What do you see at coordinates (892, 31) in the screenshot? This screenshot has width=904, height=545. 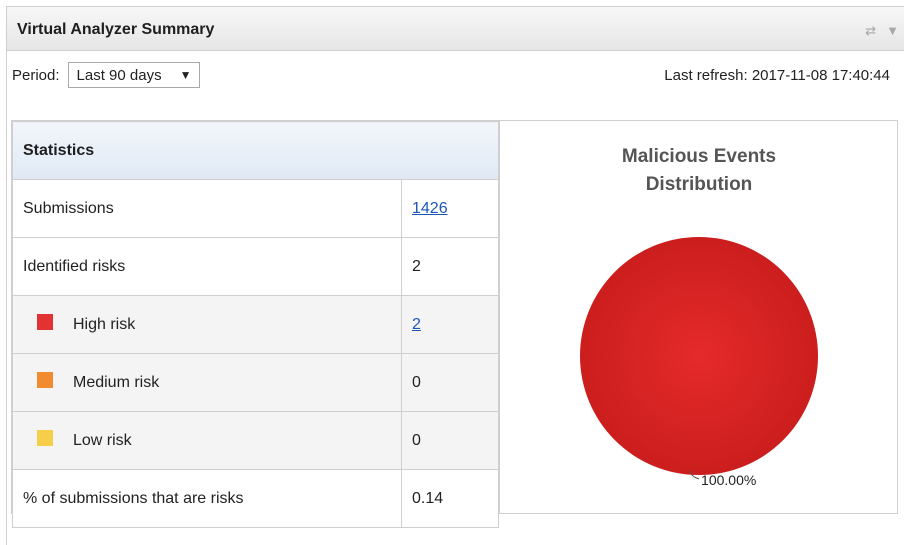 I see `dropdown-icon: ▼` at bounding box center [892, 31].